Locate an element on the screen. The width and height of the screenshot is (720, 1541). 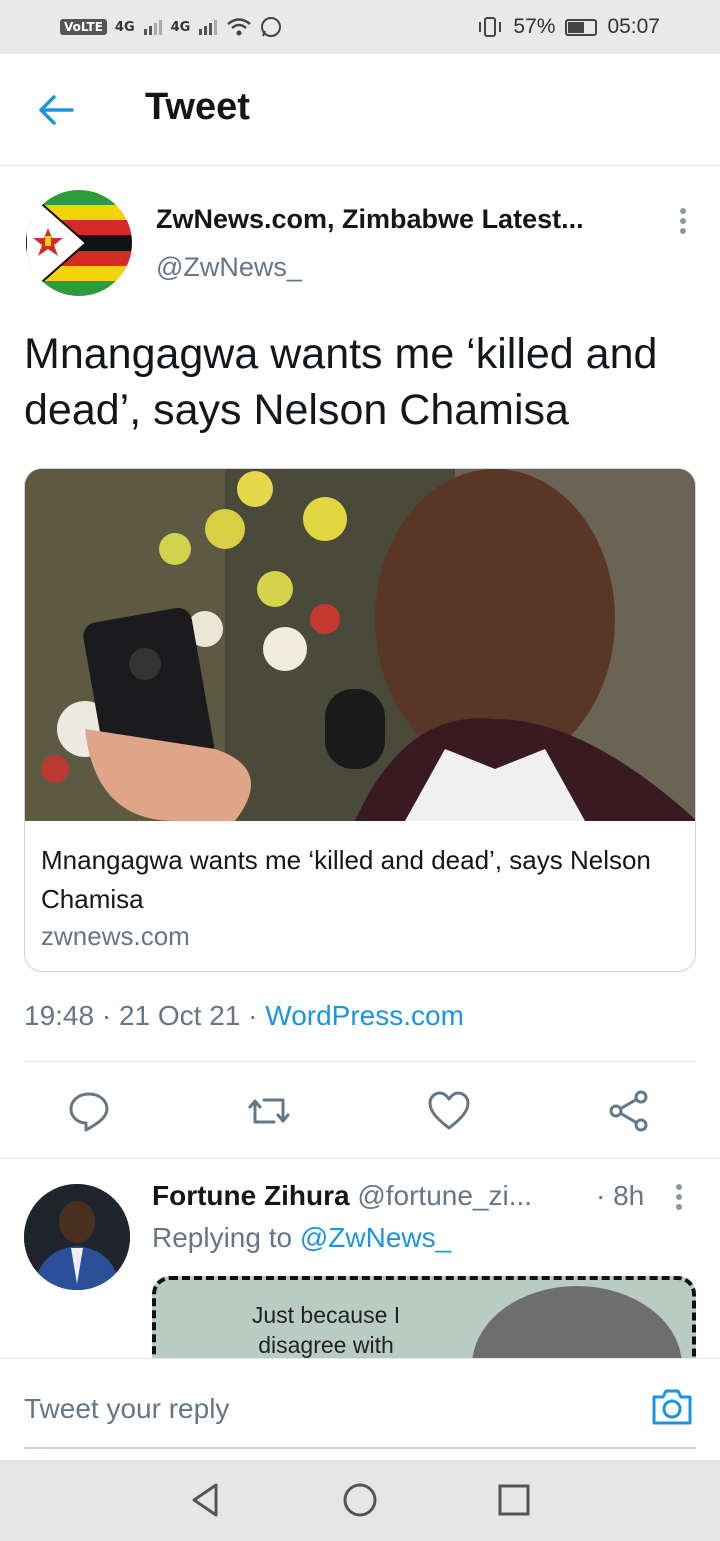
retweet-icon is located at coordinates (269, 1111).